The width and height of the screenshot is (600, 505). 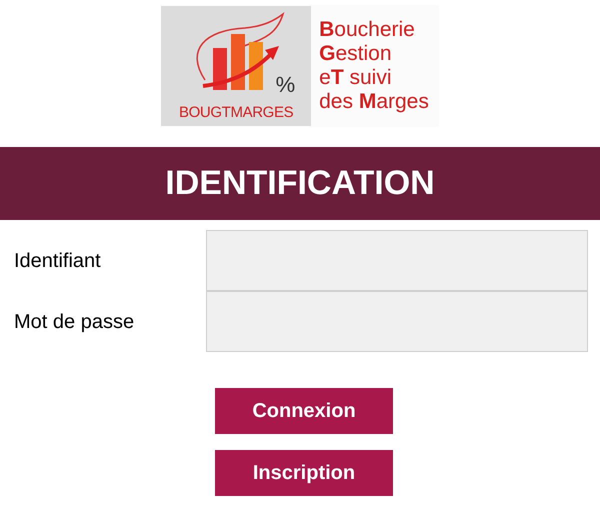 I want to click on submit-button: Connexion, so click(x=304, y=411).